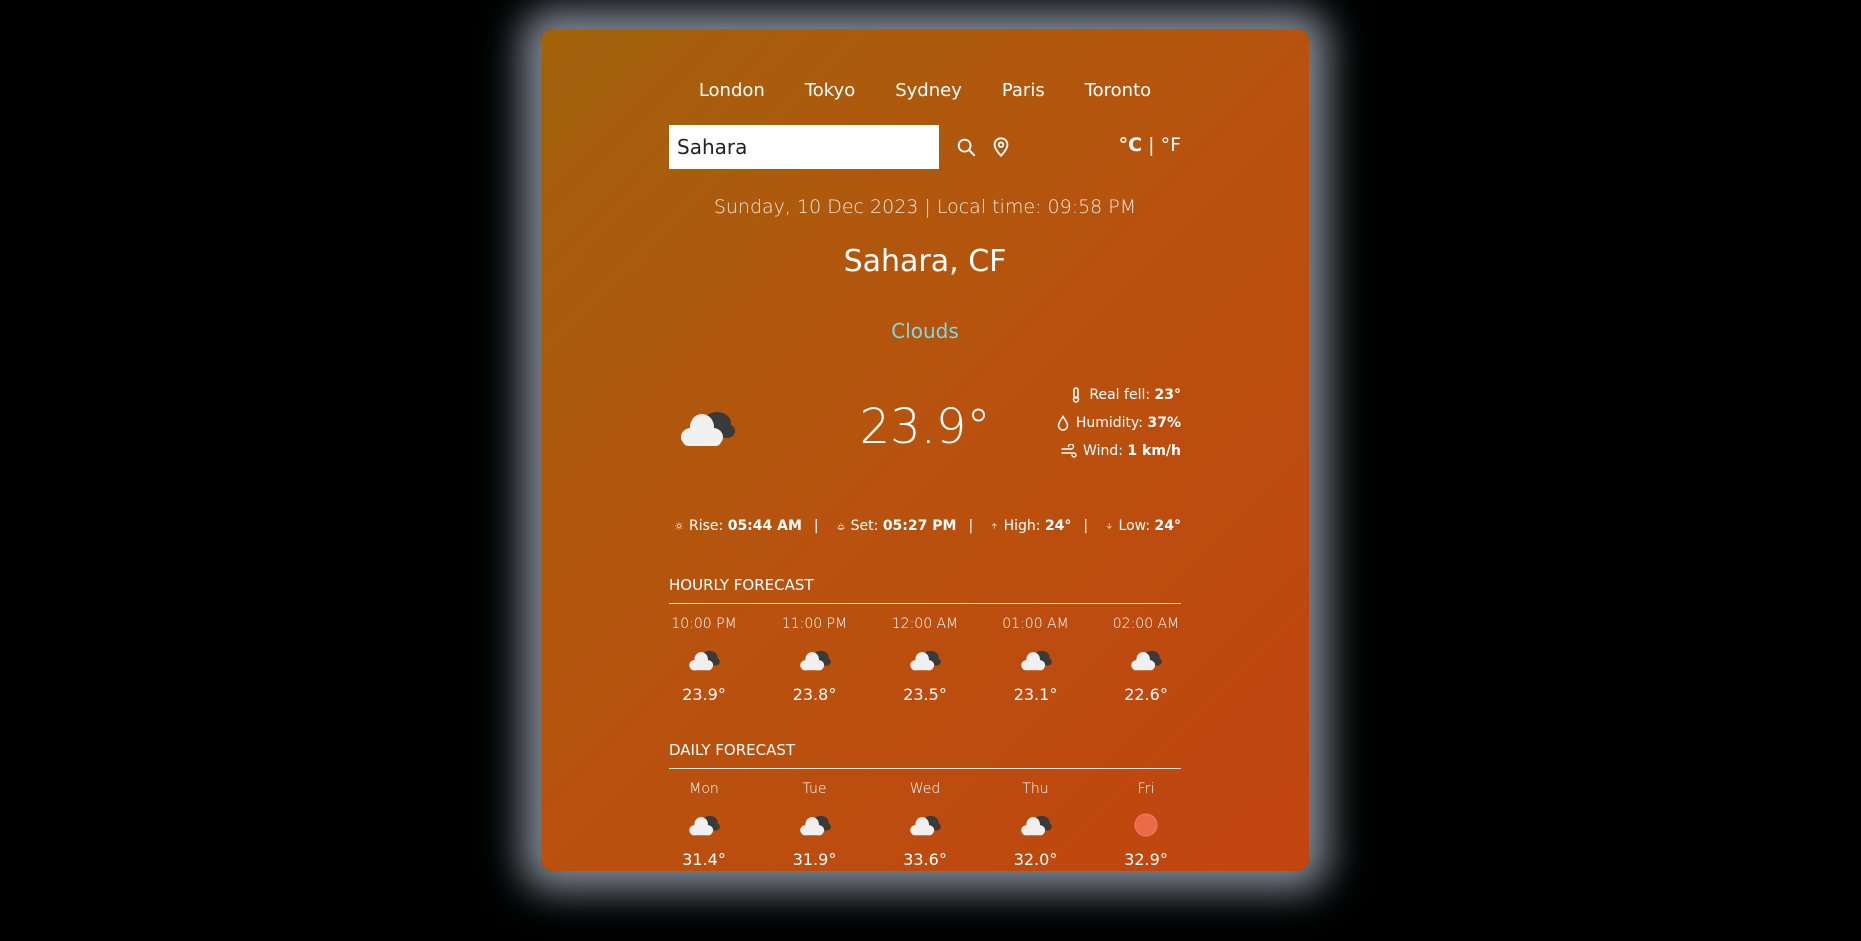  I want to click on search-icon, so click(966, 147).